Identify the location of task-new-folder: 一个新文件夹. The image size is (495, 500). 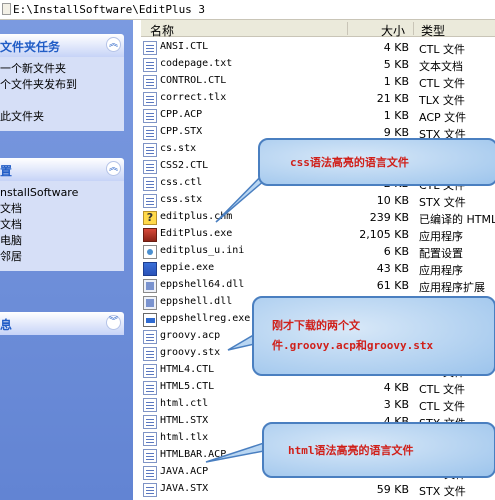
(62, 69).